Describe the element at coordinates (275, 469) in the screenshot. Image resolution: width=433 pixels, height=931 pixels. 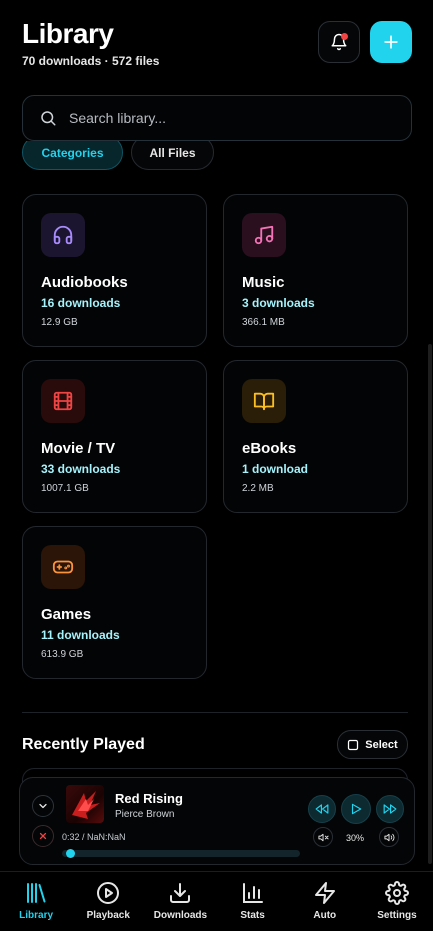
I see `category-count: 1 download` at that location.